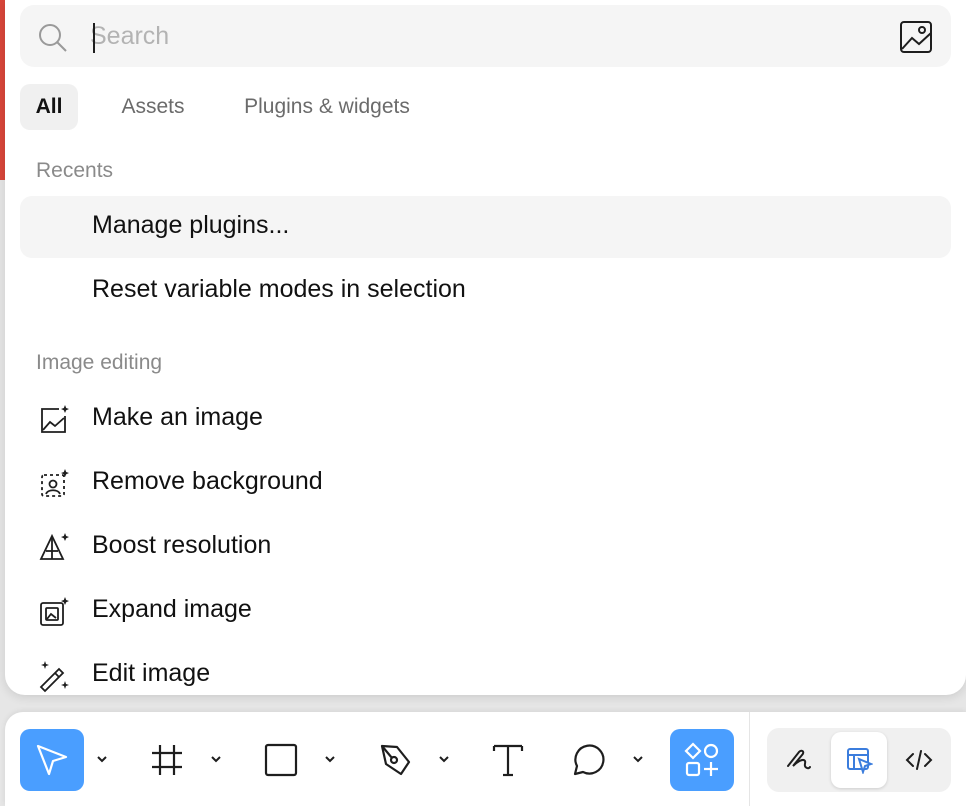 The image size is (966, 806). I want to click on draw-mode-button, so click(799, 760).